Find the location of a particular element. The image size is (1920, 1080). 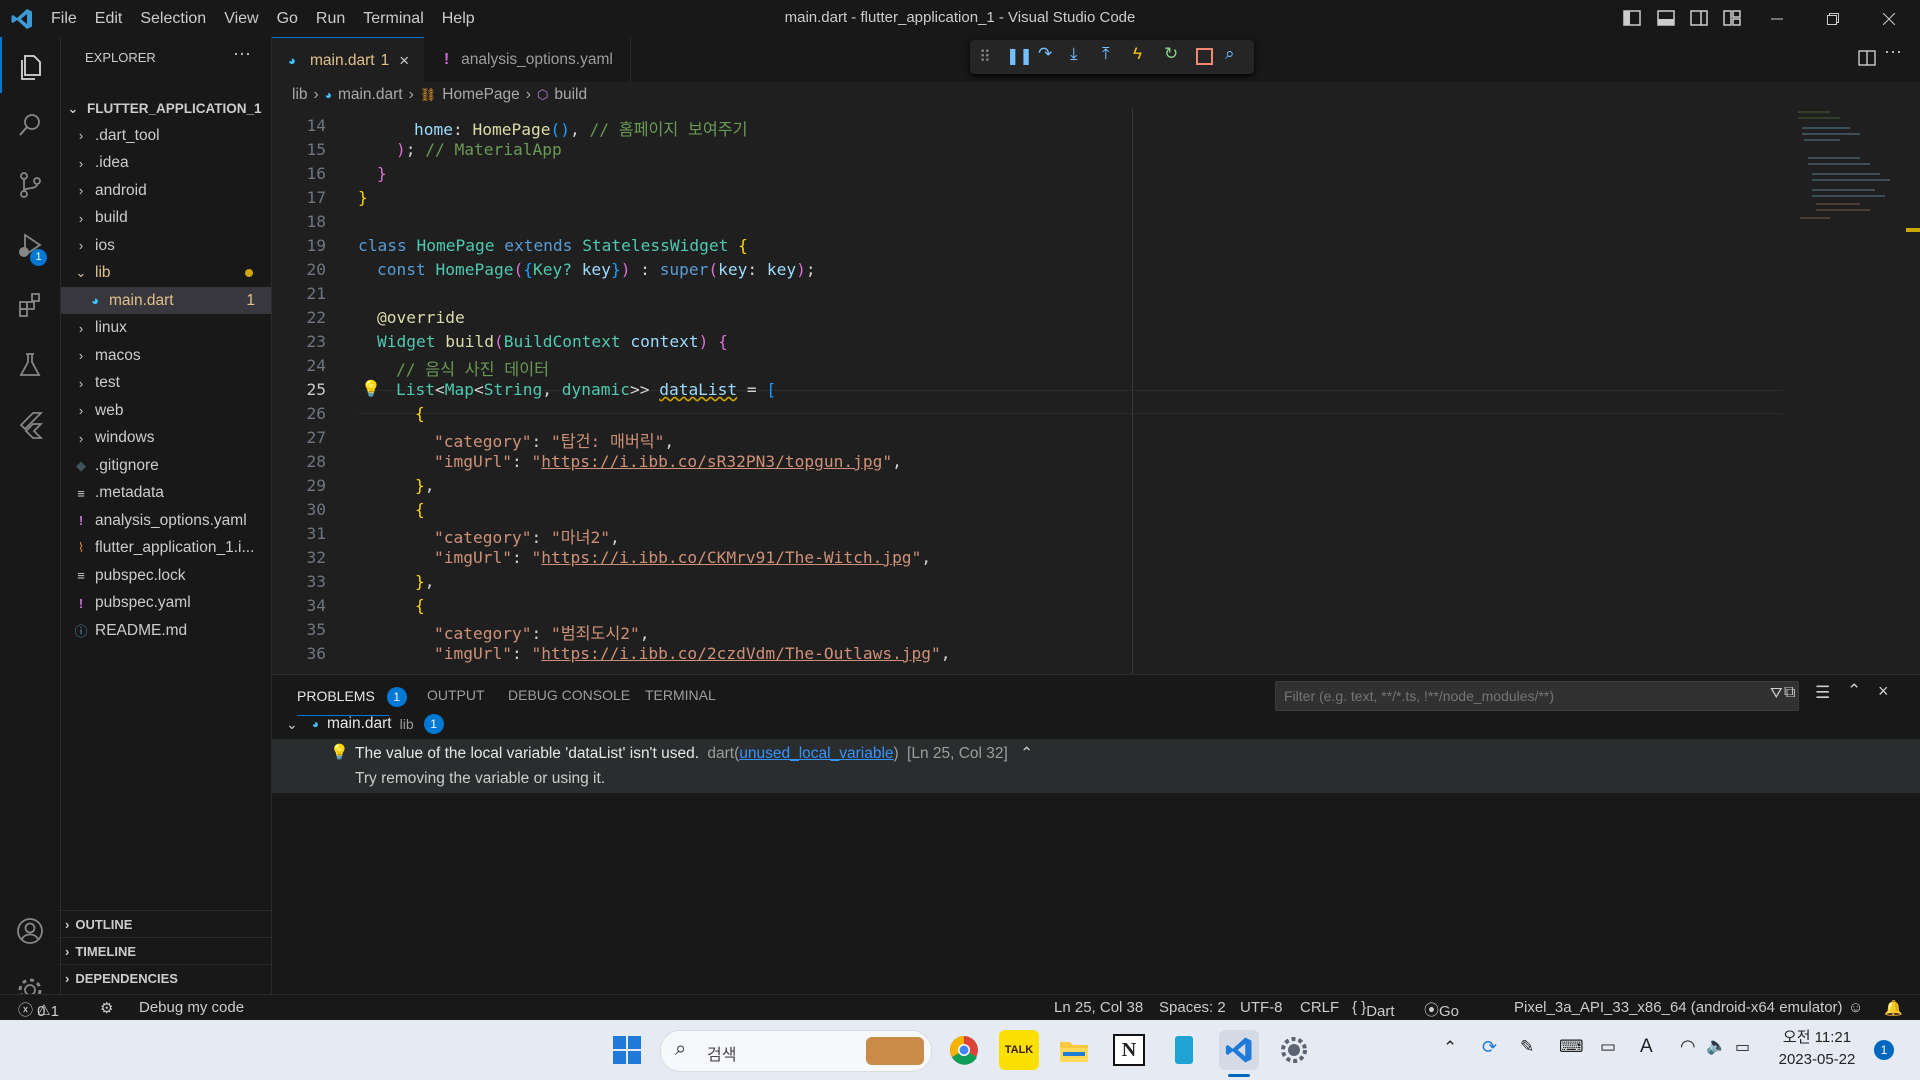

tab-analysis-options: ! analysis_options.yaml is located at coordinates (527, 59).